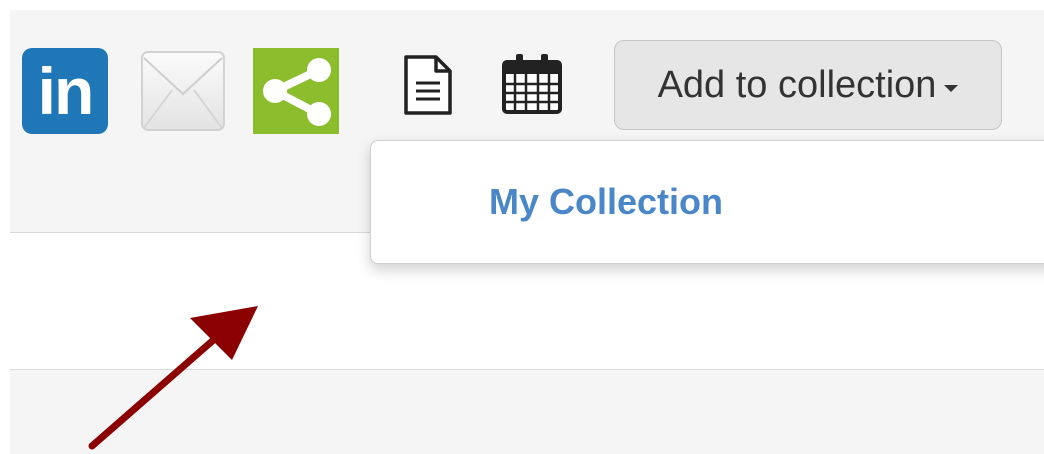 The height and width of the screenshot is (454, 1044). I want to click on add-to-collection-label: Add to collection, so click(797, 84).